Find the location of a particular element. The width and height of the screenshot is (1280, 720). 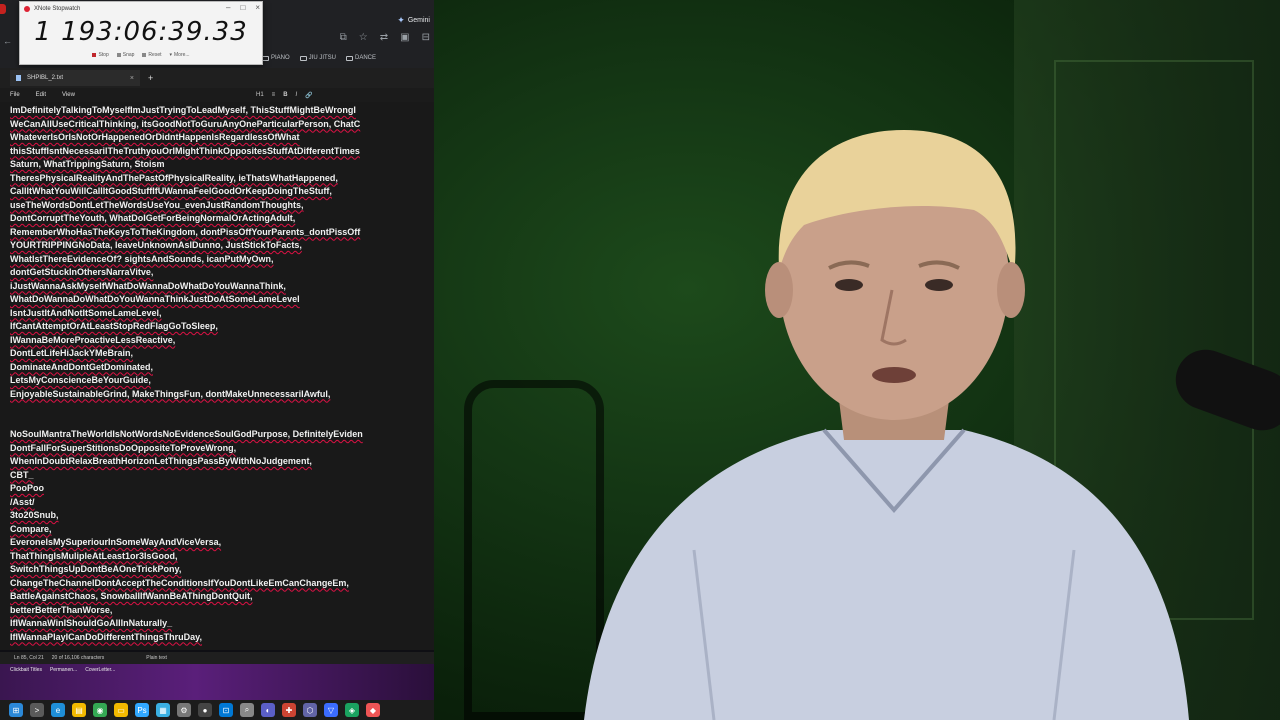

text-line: IfIWannaWinIShouldGoAllInNaturally_ is located at coordinates (91, 623).